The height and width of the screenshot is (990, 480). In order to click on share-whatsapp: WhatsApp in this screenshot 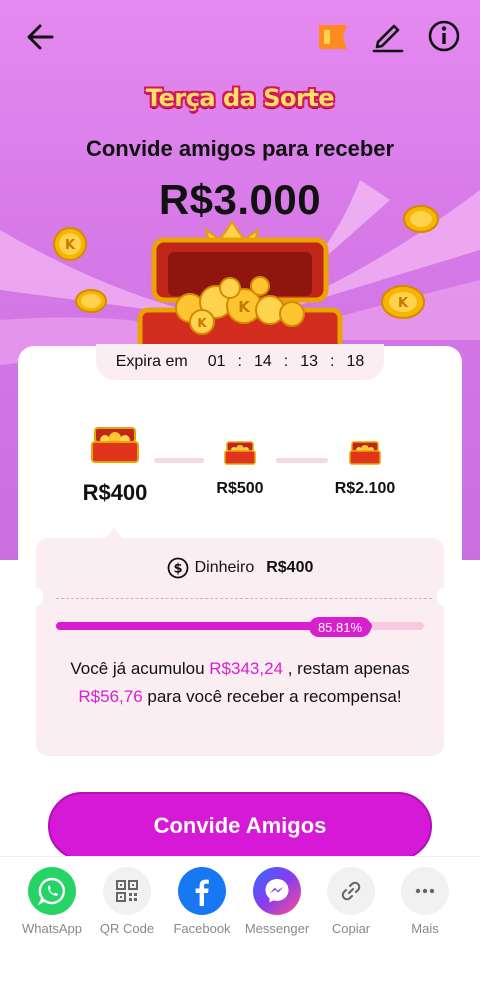, I will do `click(52, 901)`.